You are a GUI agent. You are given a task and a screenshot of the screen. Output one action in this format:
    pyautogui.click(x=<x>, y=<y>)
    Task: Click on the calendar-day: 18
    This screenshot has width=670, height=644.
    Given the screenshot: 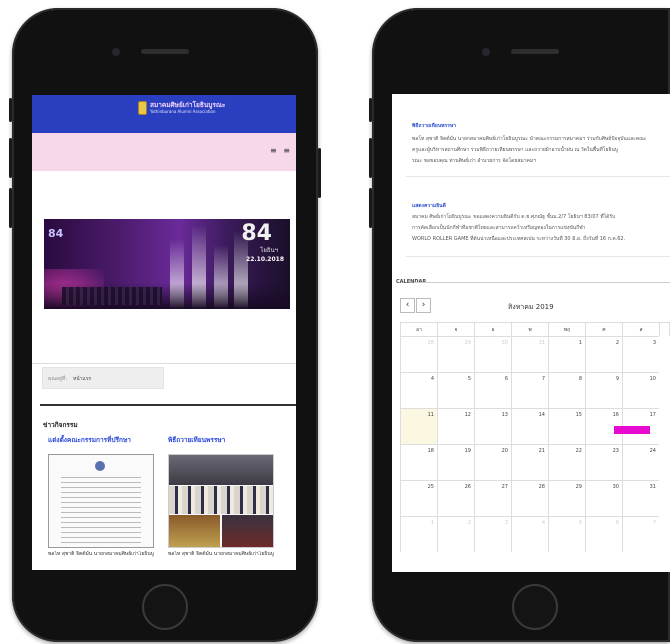 What is the action you would take?
    pyautogui.click(x=418, y=462)
    